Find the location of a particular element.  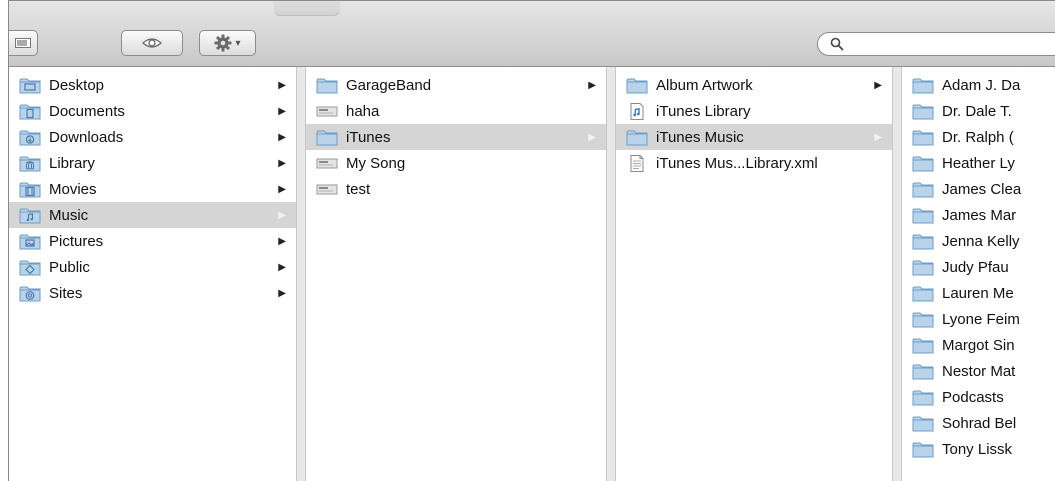

list-item: Sites ▶ is located at coordinates (152, 293).